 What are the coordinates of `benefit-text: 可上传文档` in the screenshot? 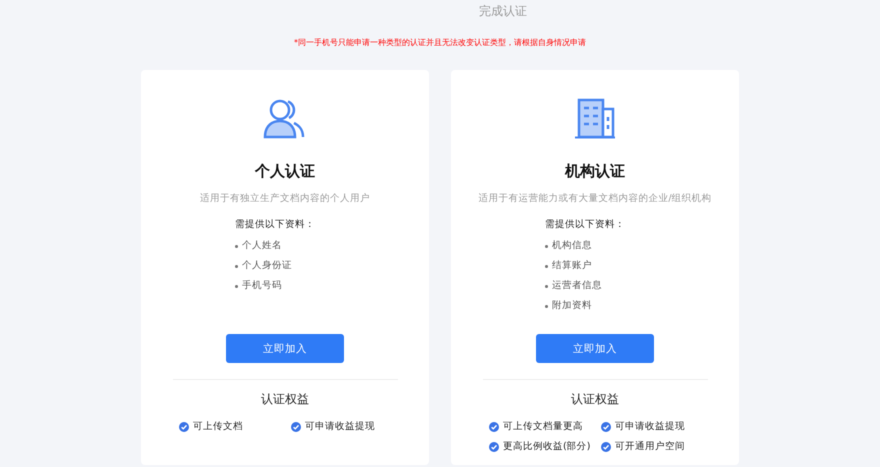 It's located at (218, 427).